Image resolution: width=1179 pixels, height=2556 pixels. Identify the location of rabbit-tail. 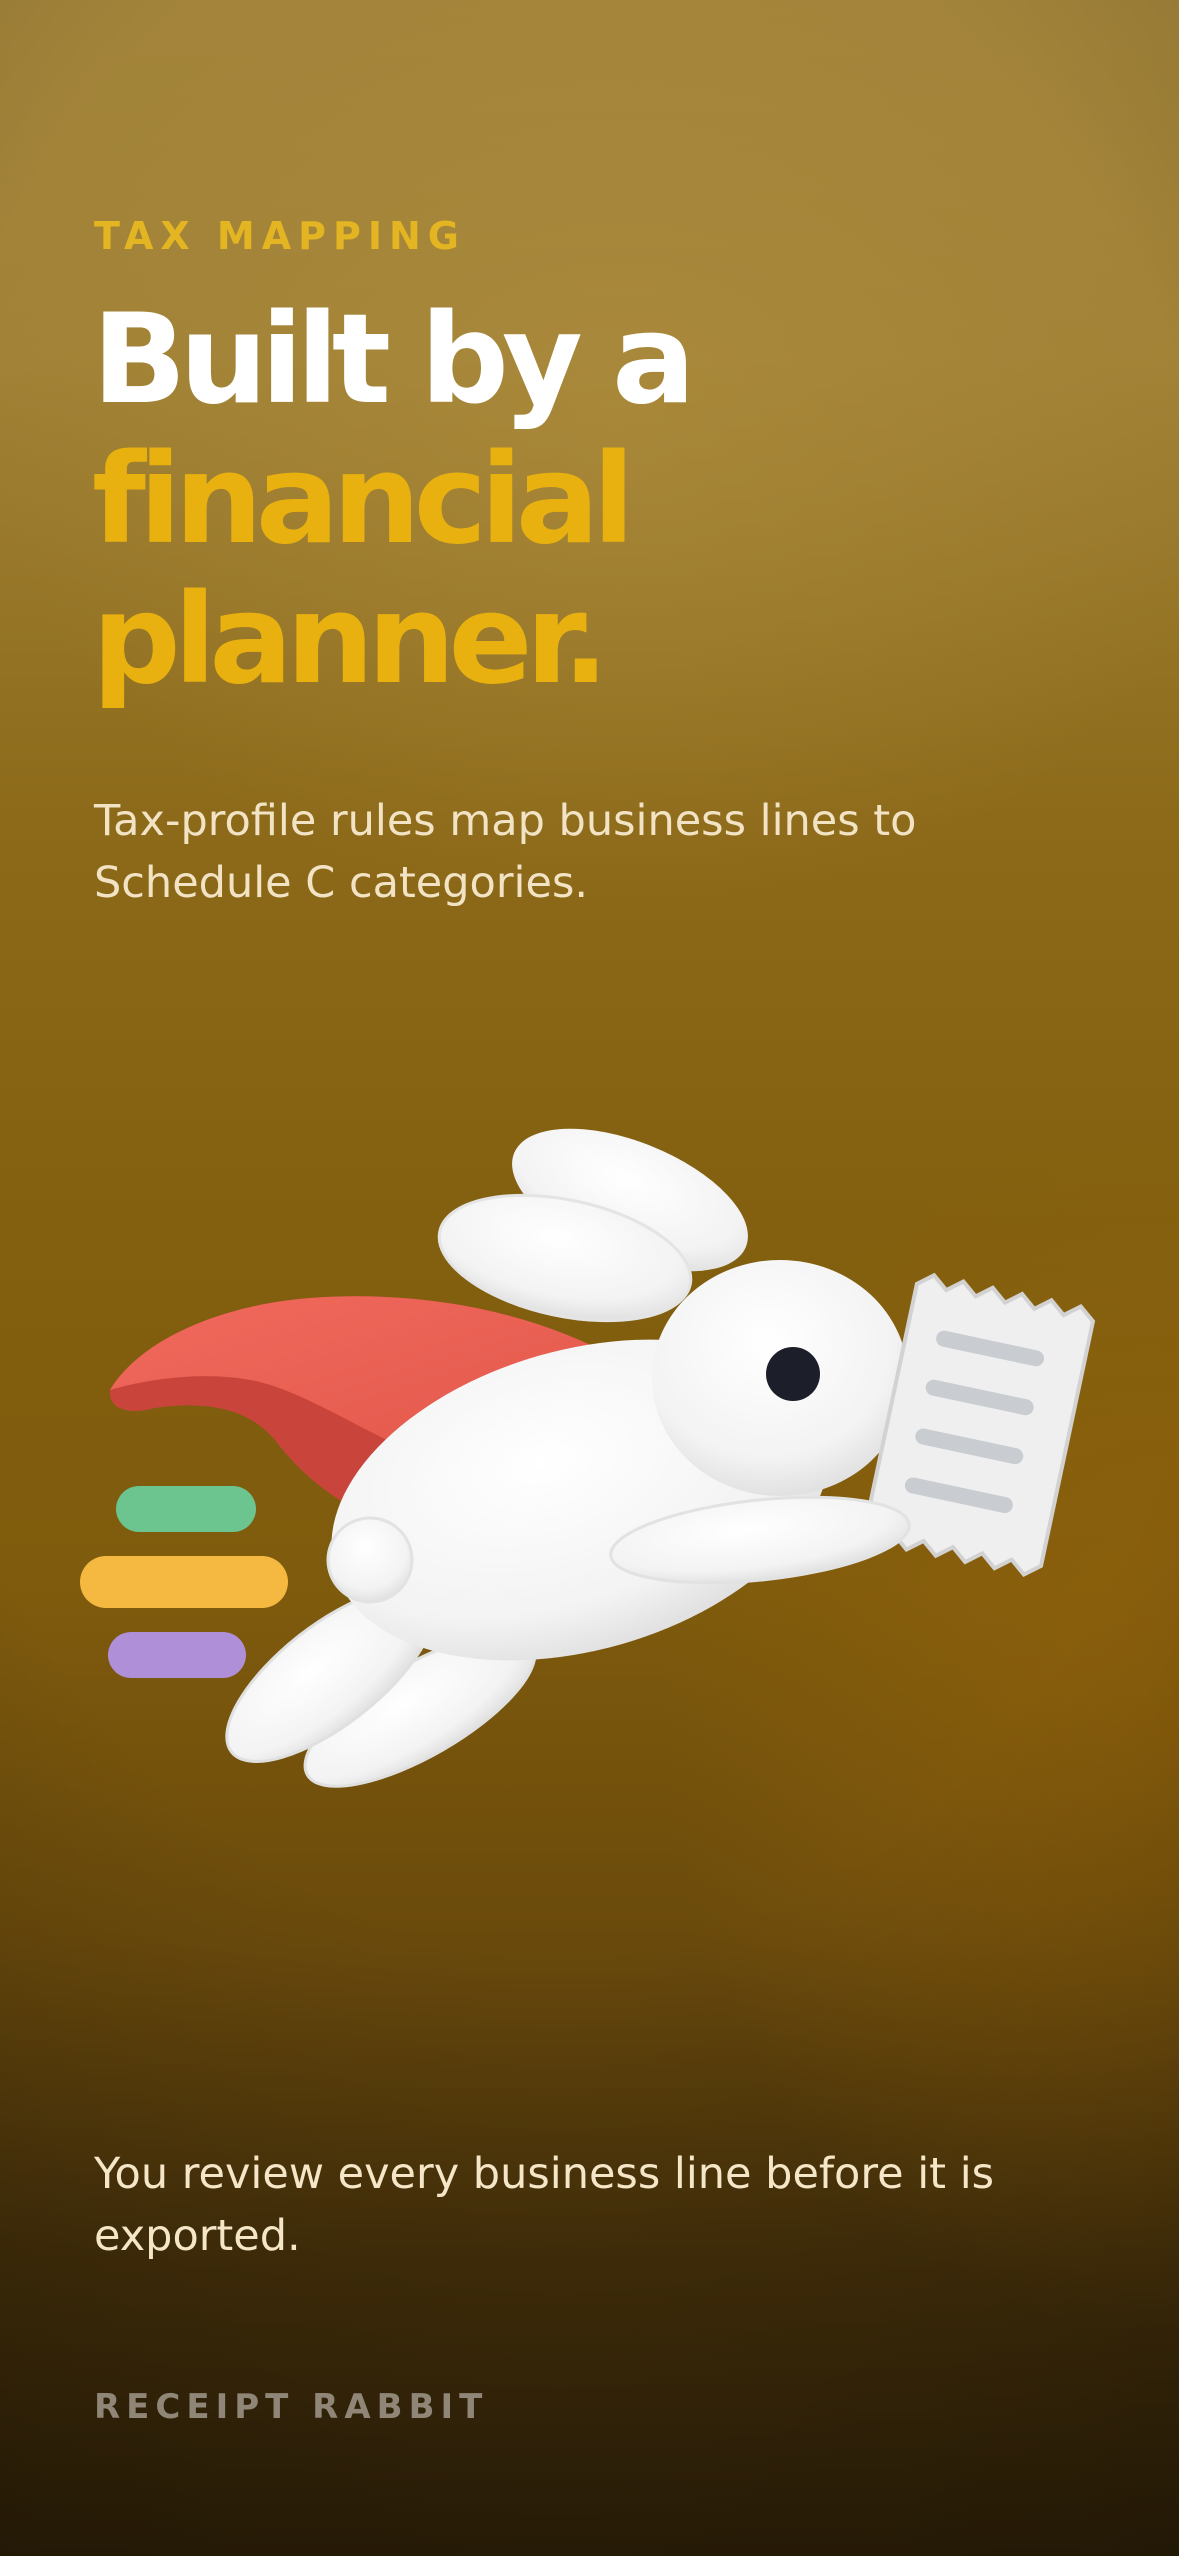
(370, 1560).